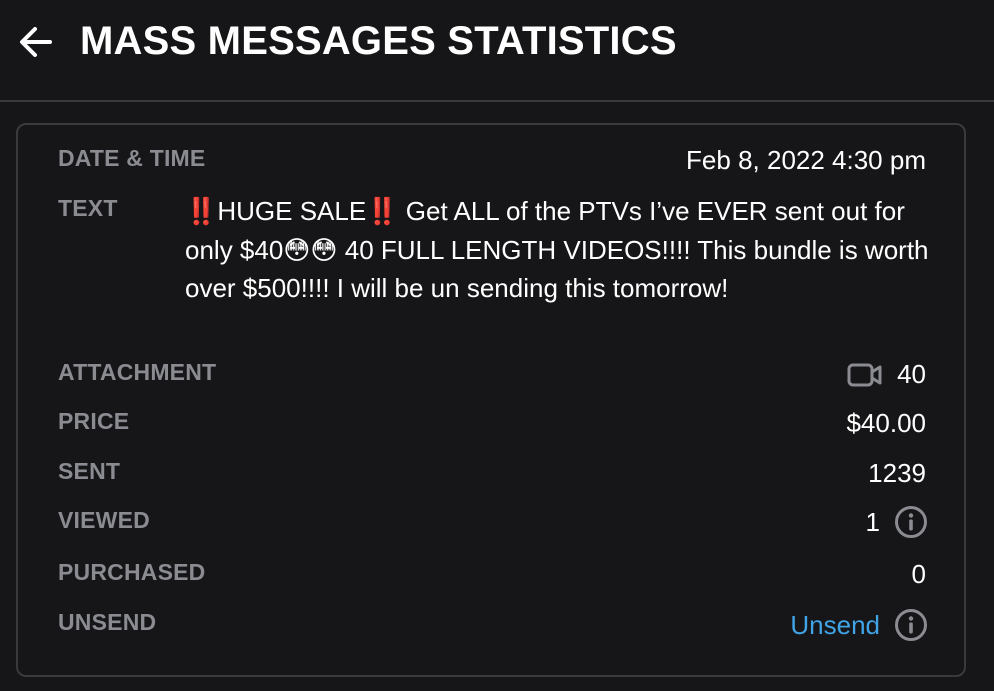 This screenshot has height=691, width=994. I want to click on viewed-value-group: 1, so click(897, 522).